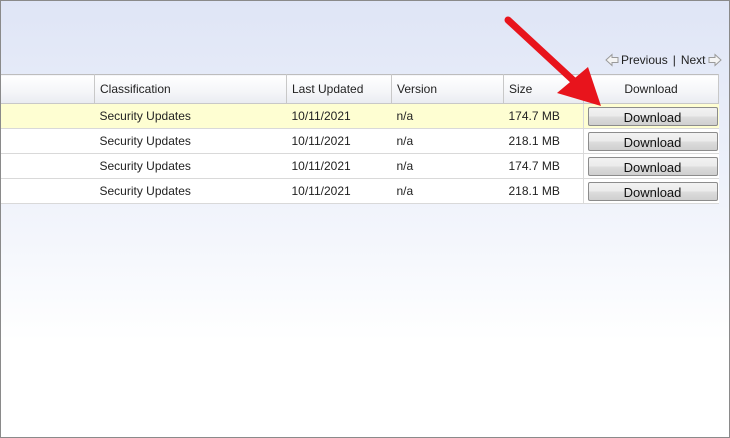 This screenshot has height=438, width=730. What do you see at coordinates (693, 60) in the screenshot?
I see `next-link: Next` at bounding box center [693, 60].